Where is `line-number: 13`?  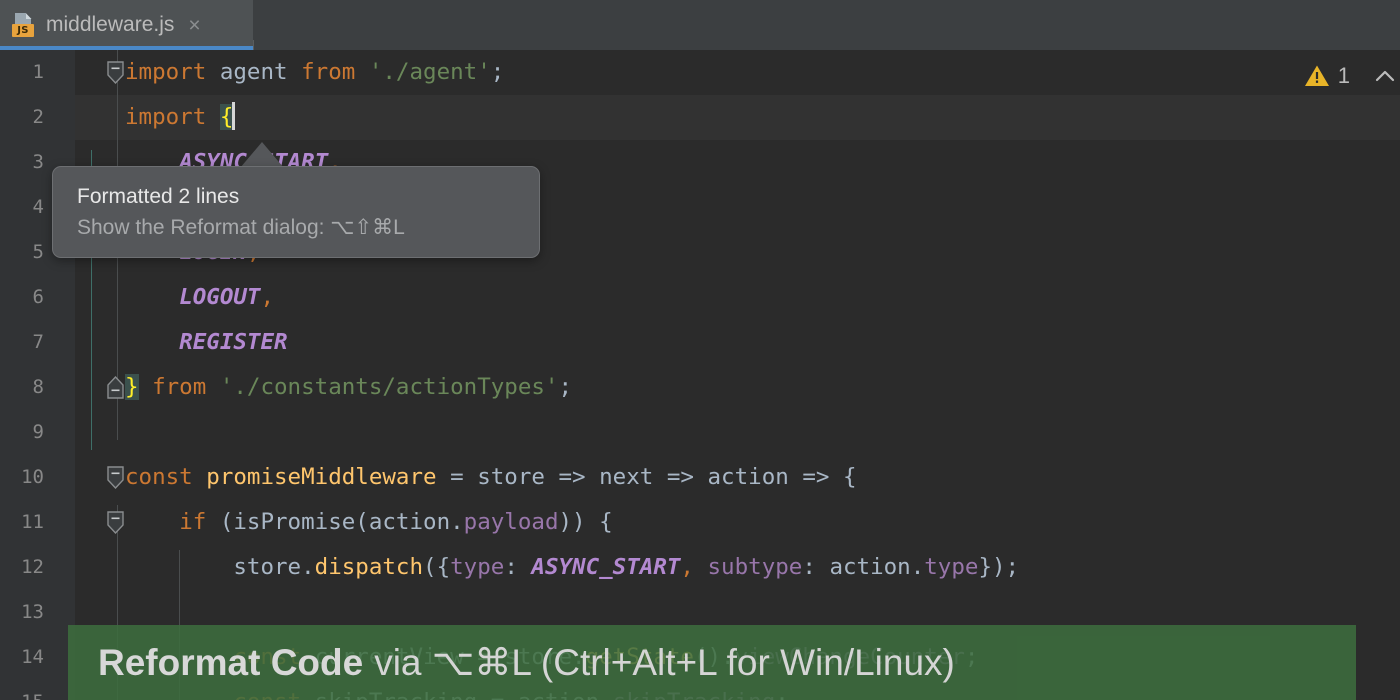 line-number: 13 is located at coordinates (32, 612).